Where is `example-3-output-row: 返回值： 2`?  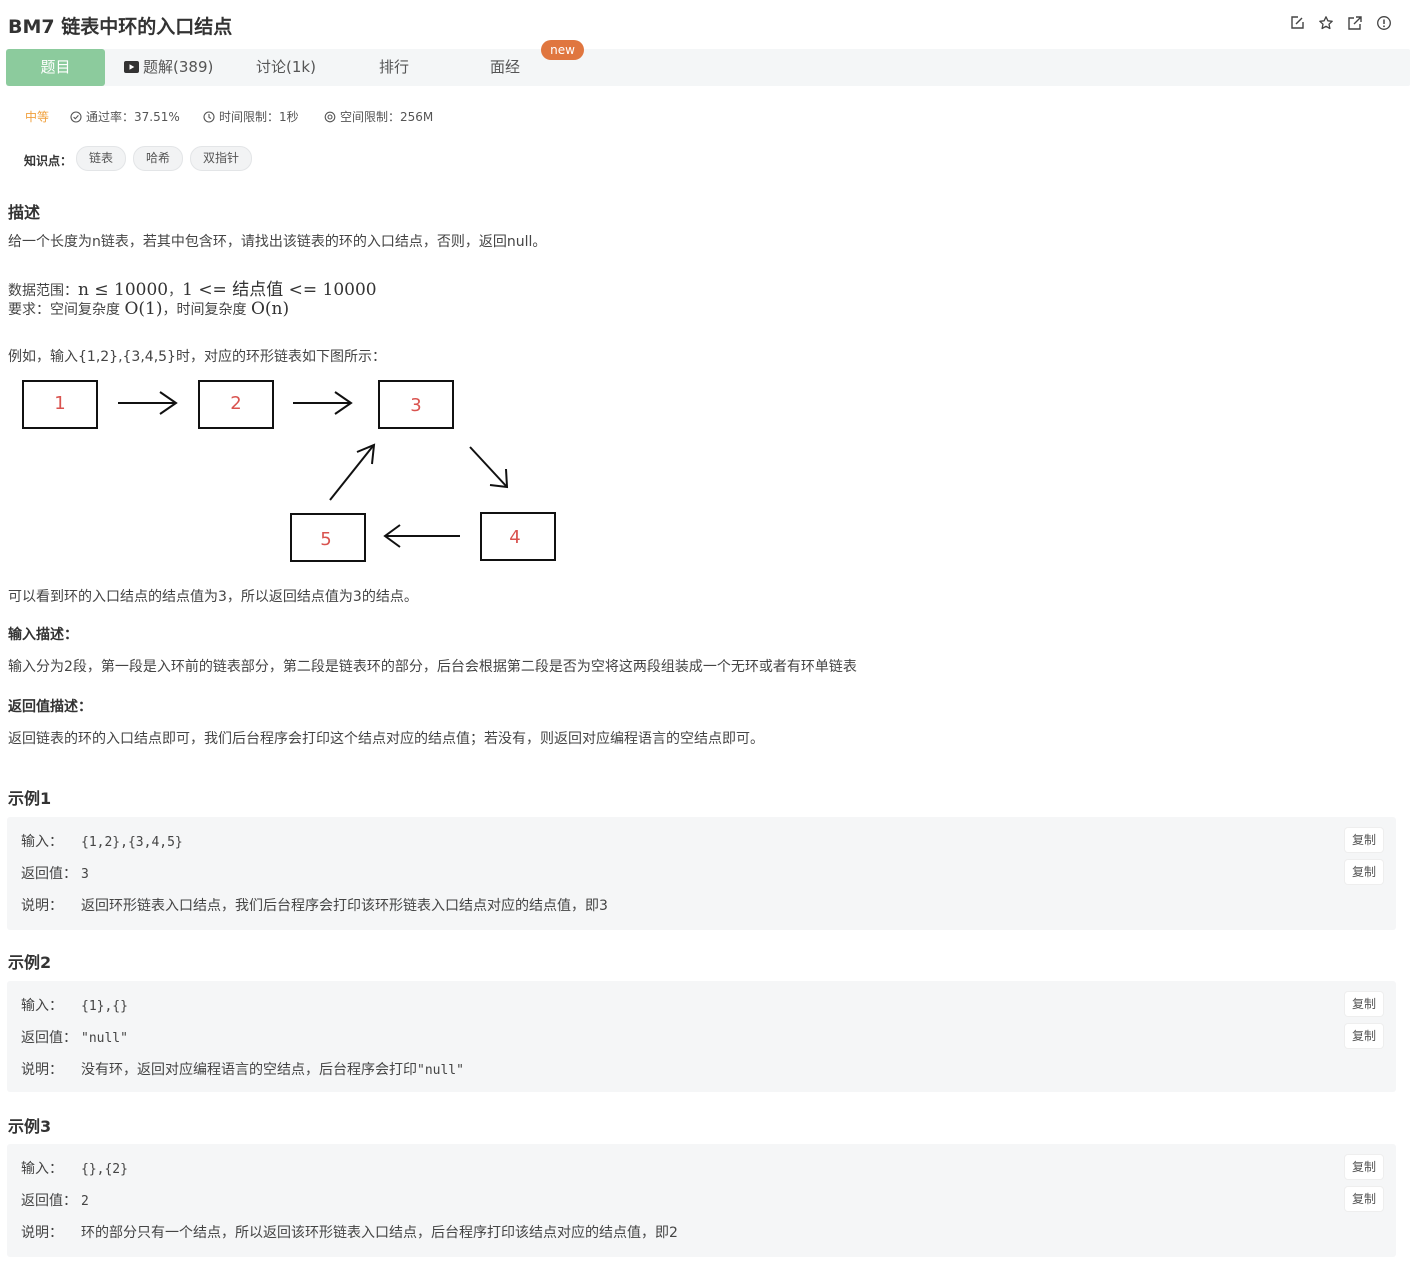 example-3-output-row: 返回值： 2 is located at coordinates (55, 1200).